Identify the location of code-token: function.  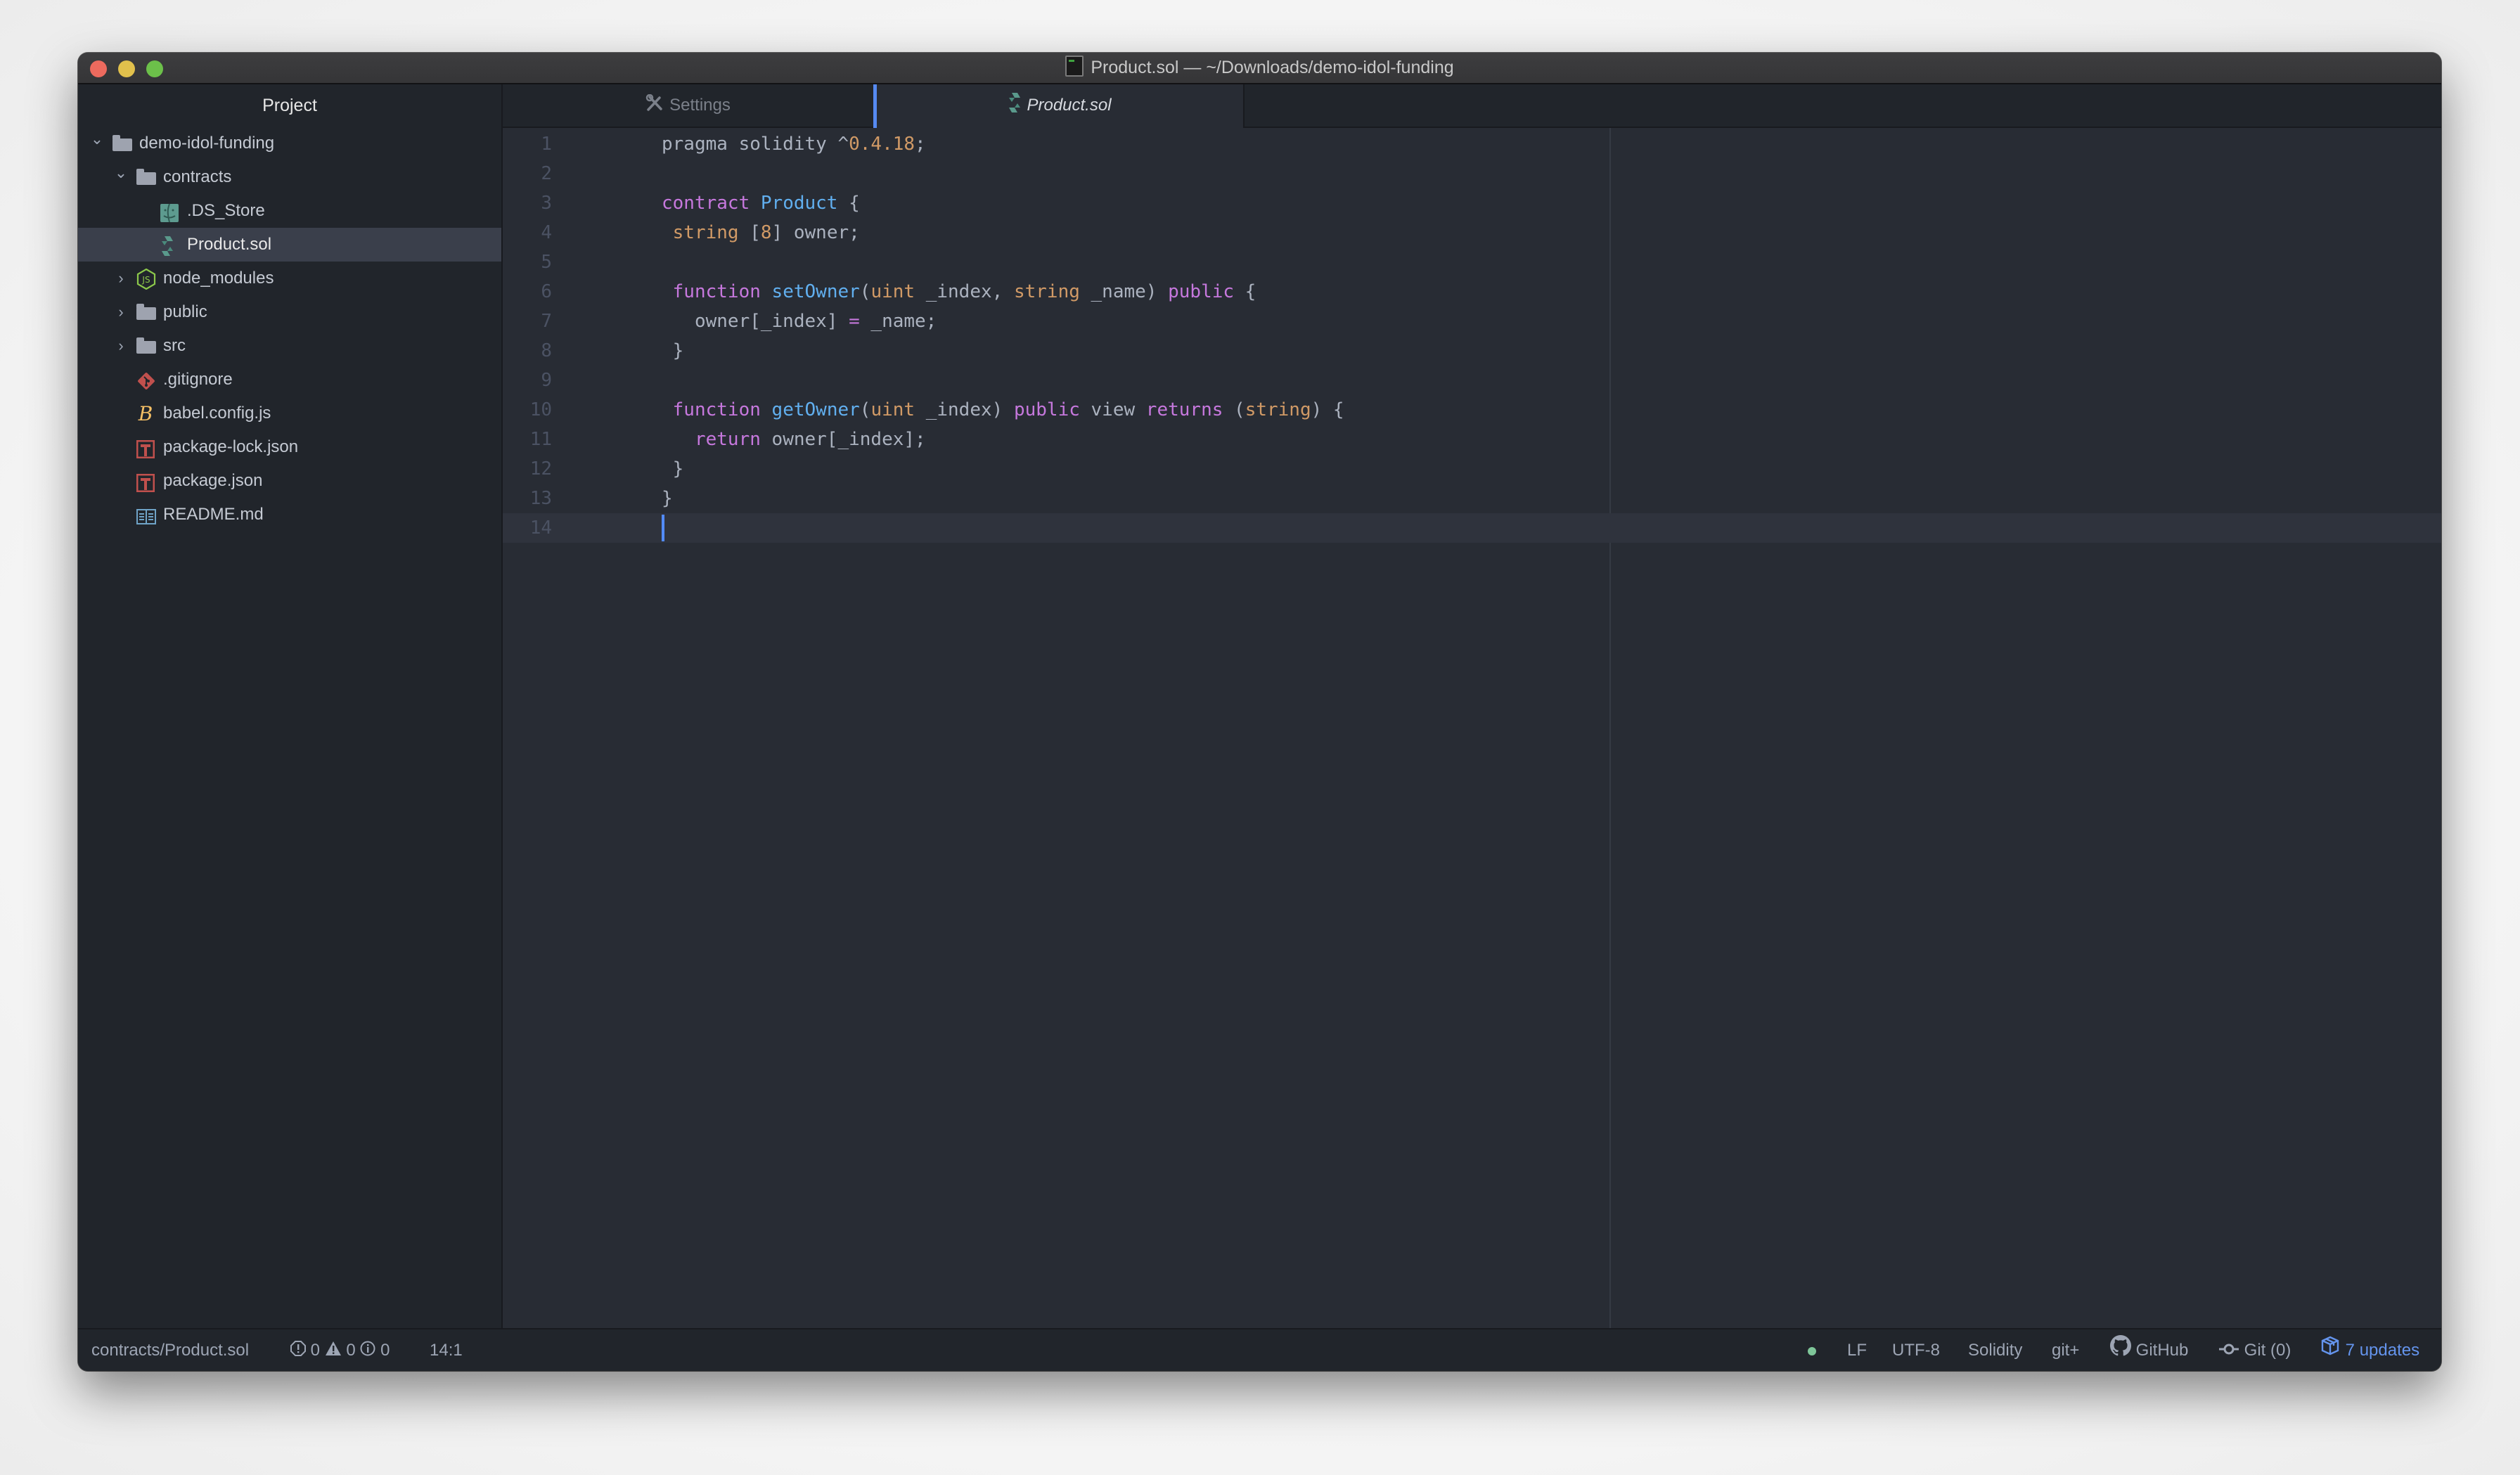
(716, 291).